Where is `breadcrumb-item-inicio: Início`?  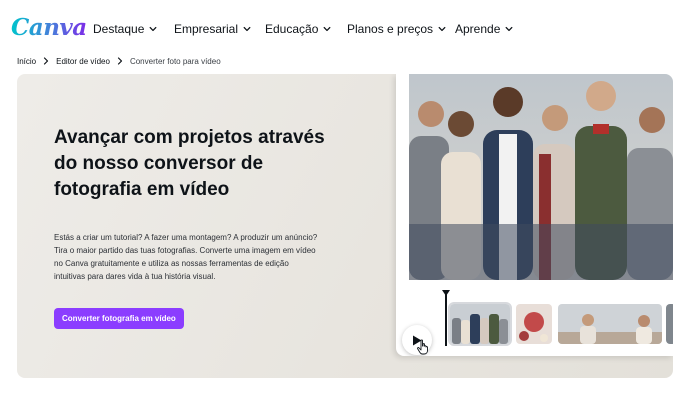 breadcrumb-item-inicio: Início is located at coordinates (26, 61).